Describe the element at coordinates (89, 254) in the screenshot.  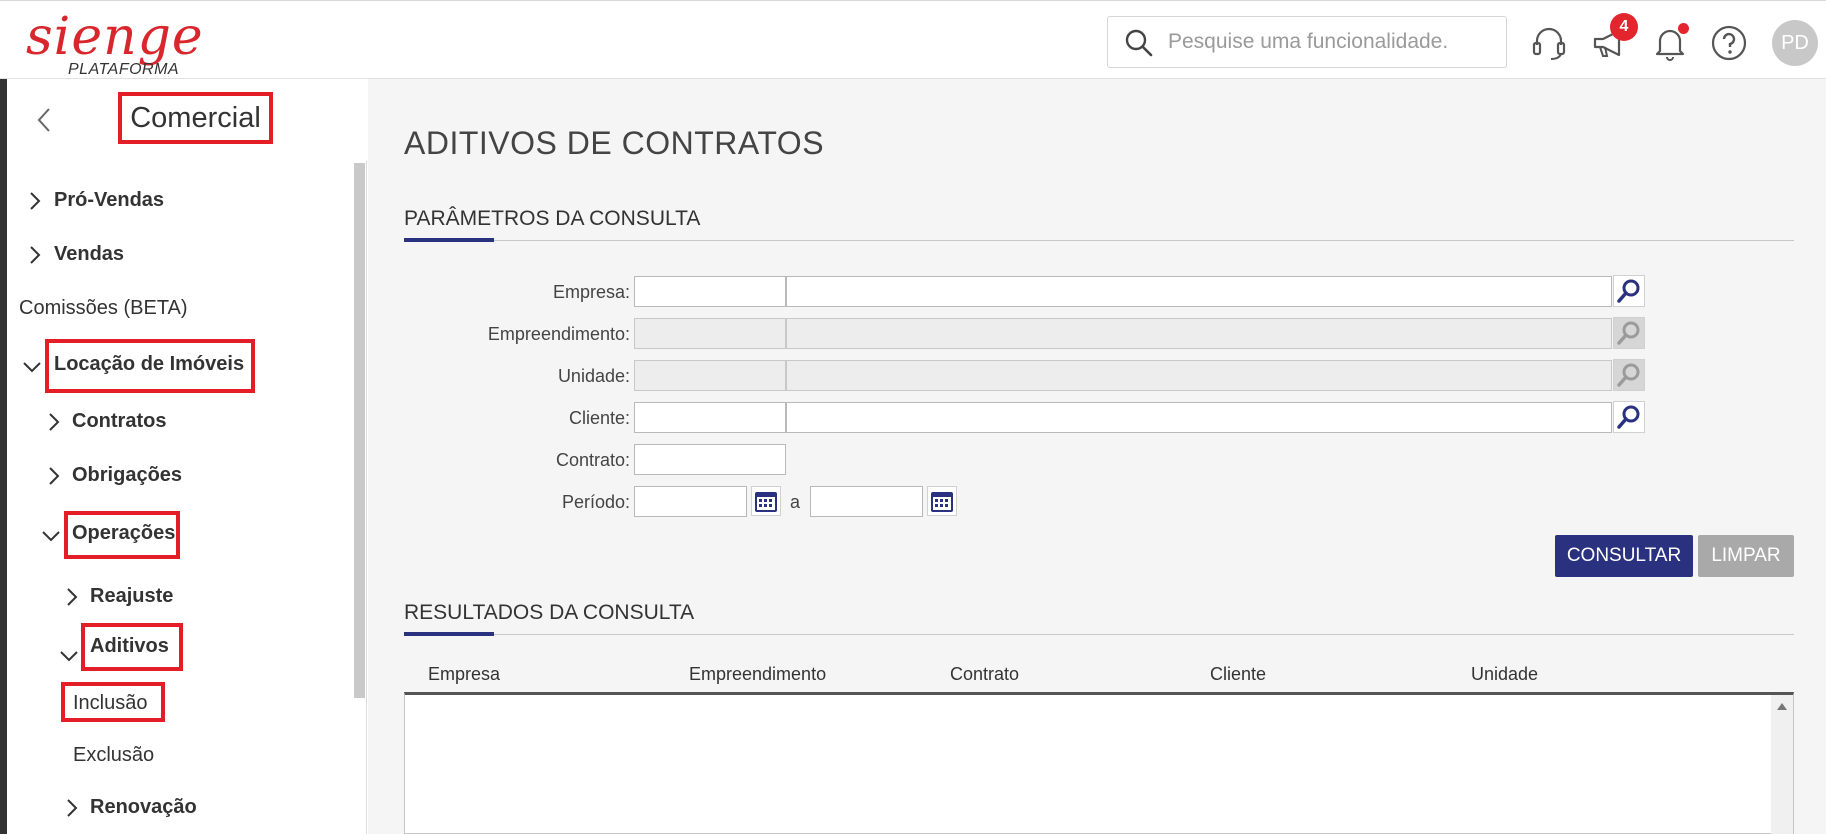
I see `sidebar-item-vendas: Vendas` at that location.